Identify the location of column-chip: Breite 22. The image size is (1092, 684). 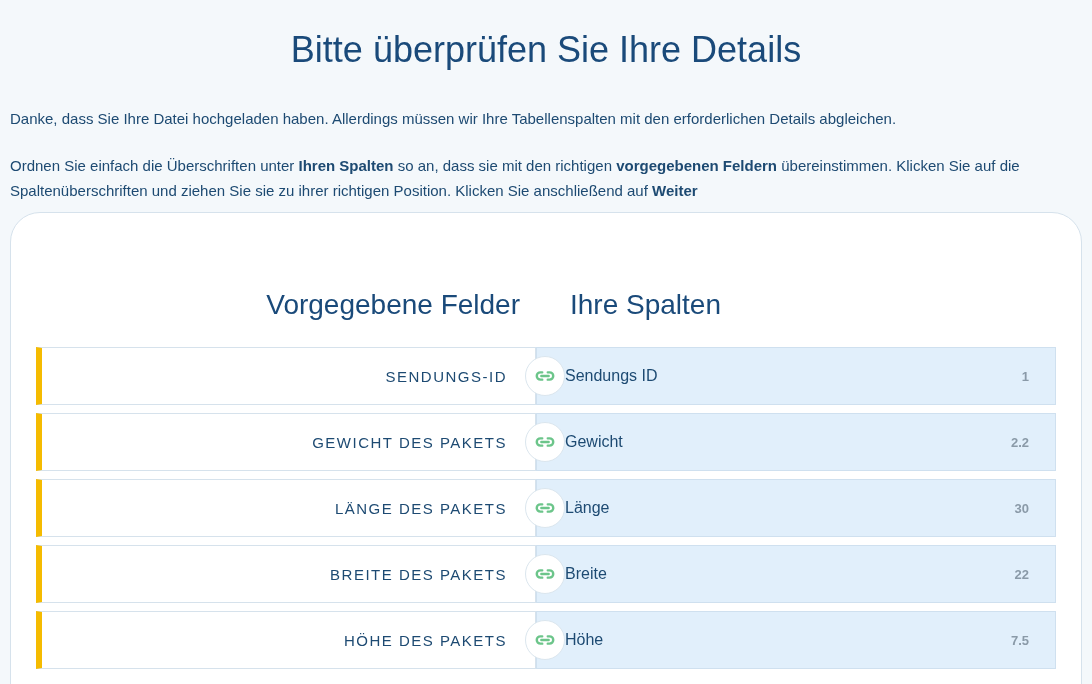
(796, 574).